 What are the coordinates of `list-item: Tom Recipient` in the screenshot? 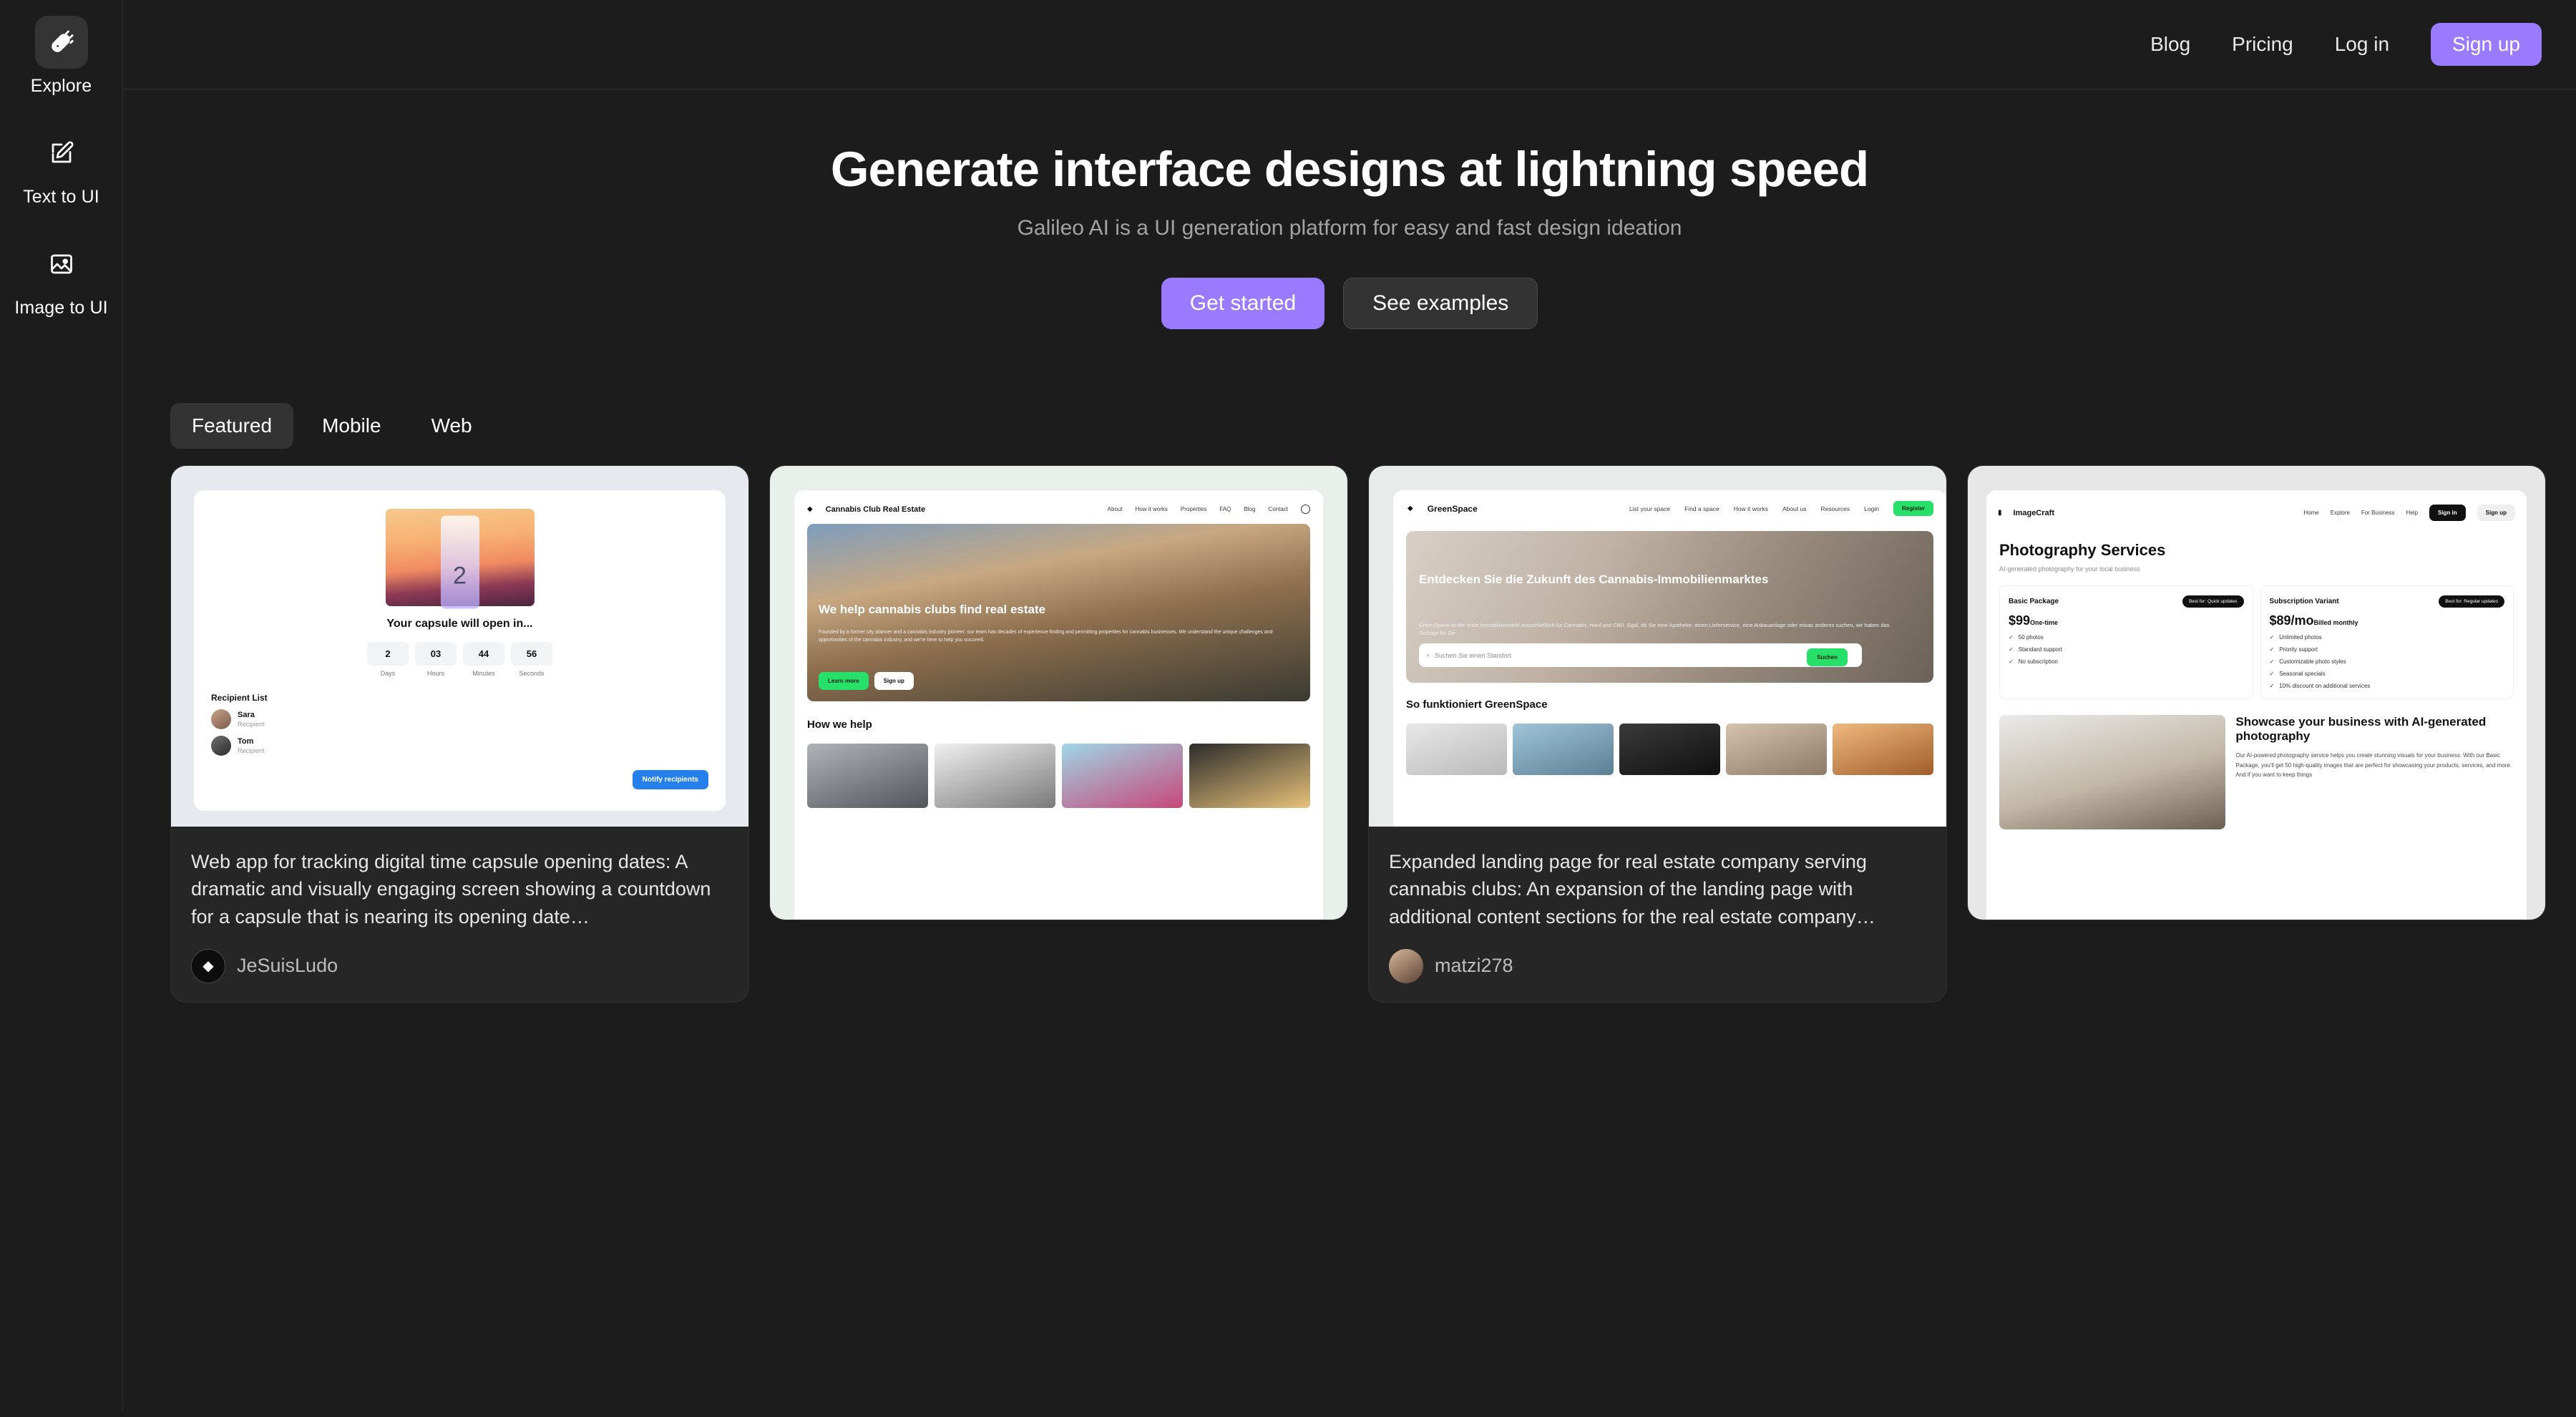 It's located at (460, 746).